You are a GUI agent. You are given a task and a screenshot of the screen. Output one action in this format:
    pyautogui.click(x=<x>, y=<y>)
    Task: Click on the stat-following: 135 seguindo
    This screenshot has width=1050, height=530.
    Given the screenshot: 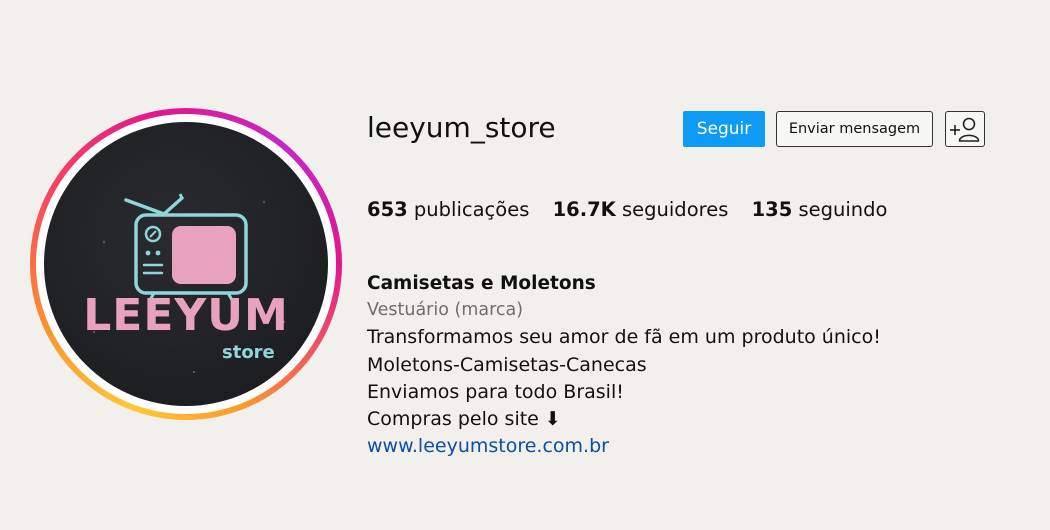 What is the action you would take?
    pyautogui.click(x=820, y=209)
    